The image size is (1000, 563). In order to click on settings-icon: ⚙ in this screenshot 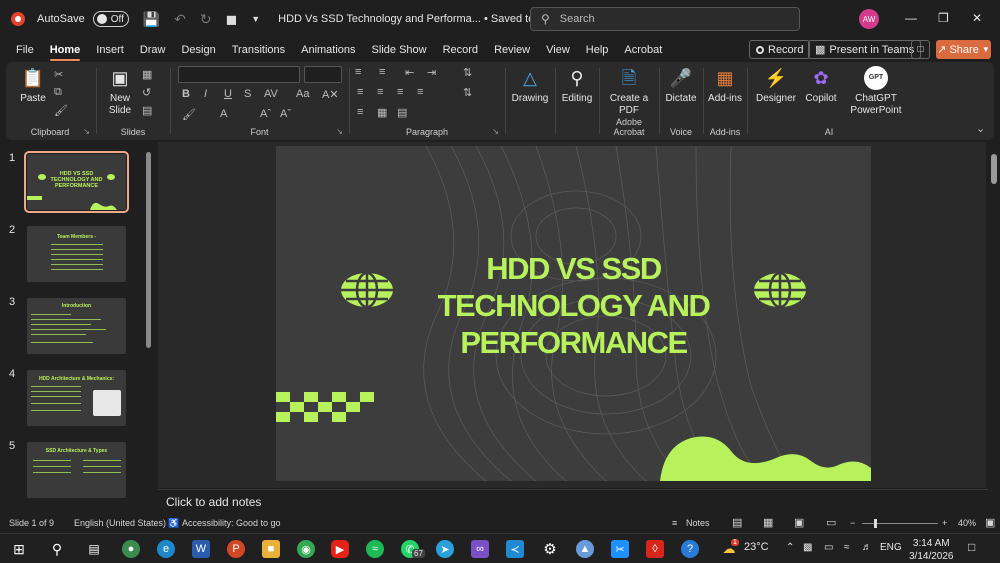, I will do `click(550, 549)`.